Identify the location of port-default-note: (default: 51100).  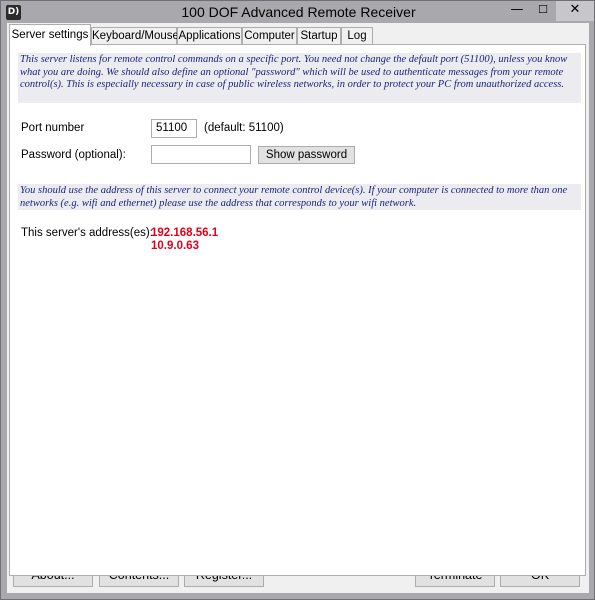
(244, 128).